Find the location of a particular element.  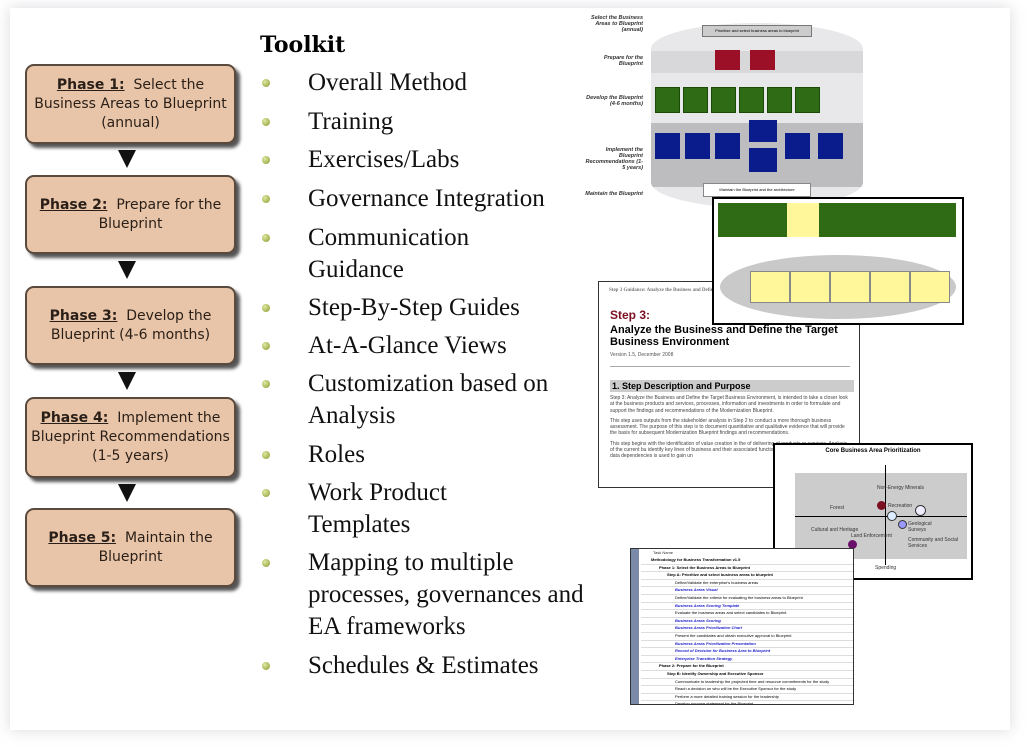

table-row: Business Areas Prioritization Chart is located at coordinates (747, 629).